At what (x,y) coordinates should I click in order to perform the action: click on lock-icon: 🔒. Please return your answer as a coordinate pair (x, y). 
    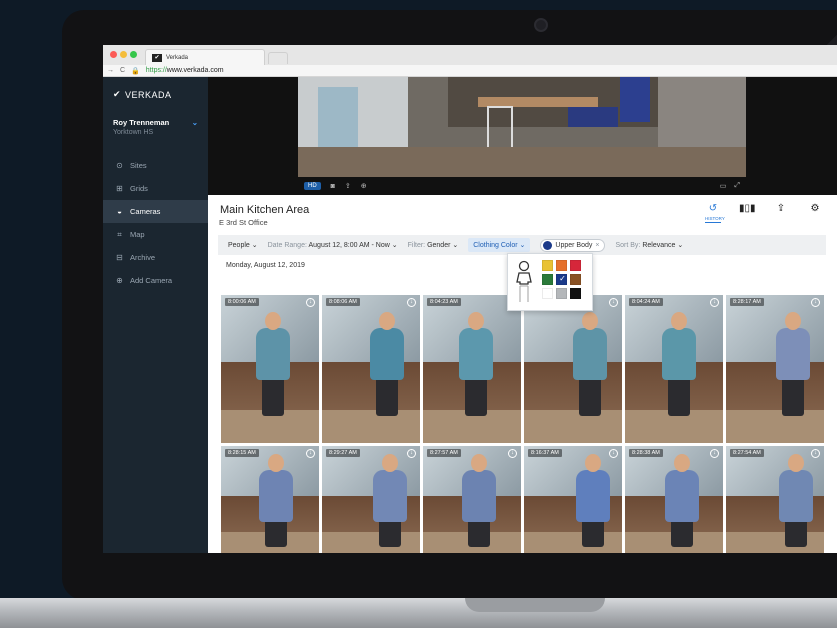
    Looking at the image, I should click on (135, 71).